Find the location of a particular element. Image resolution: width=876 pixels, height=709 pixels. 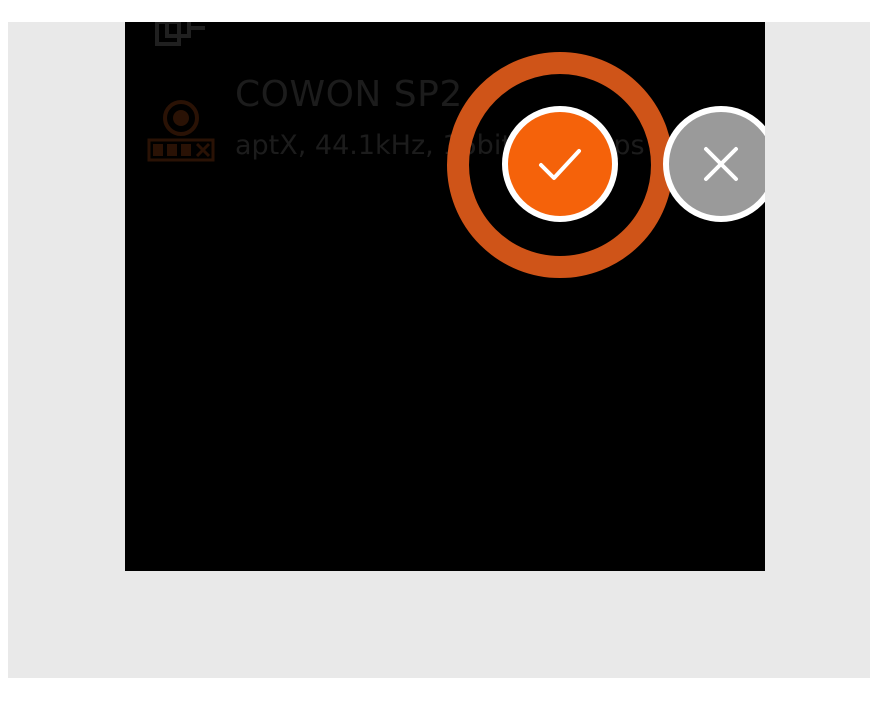

aptx-headphone-icon is located at coordinates (181, 131).